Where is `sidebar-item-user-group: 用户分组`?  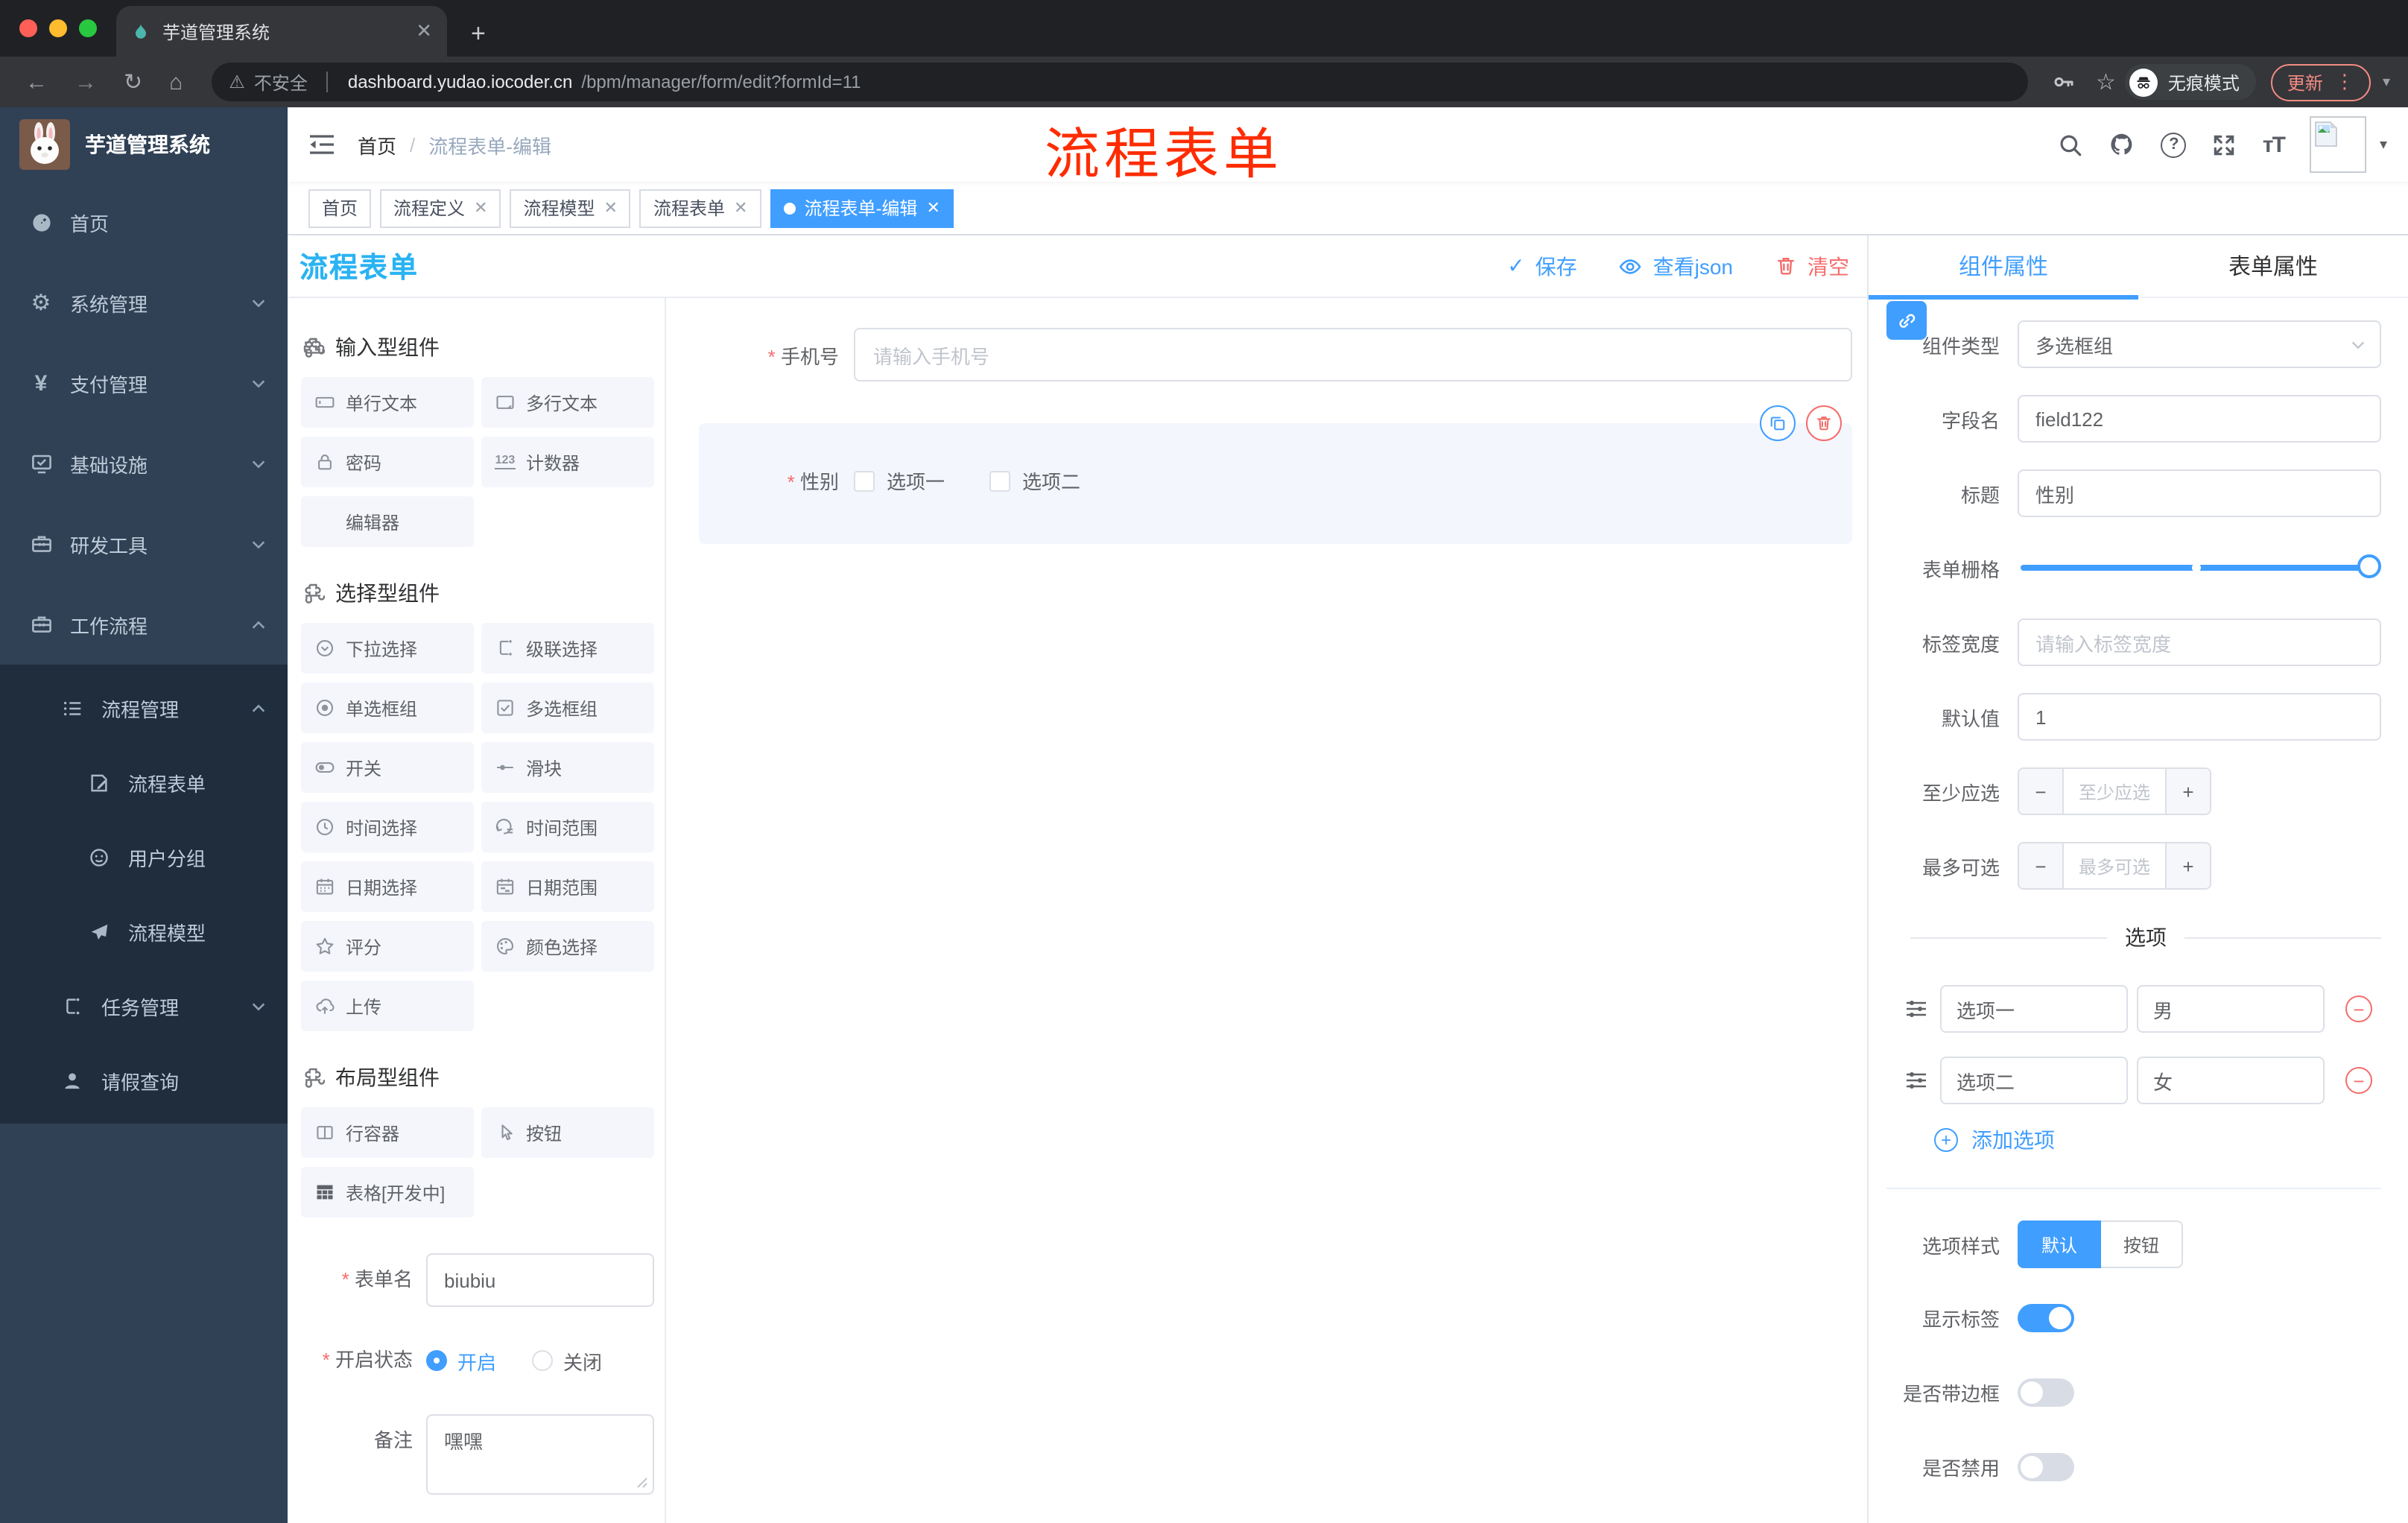 sidebar-item-user-group: 用户分组 is located at coordinates (144, 857).